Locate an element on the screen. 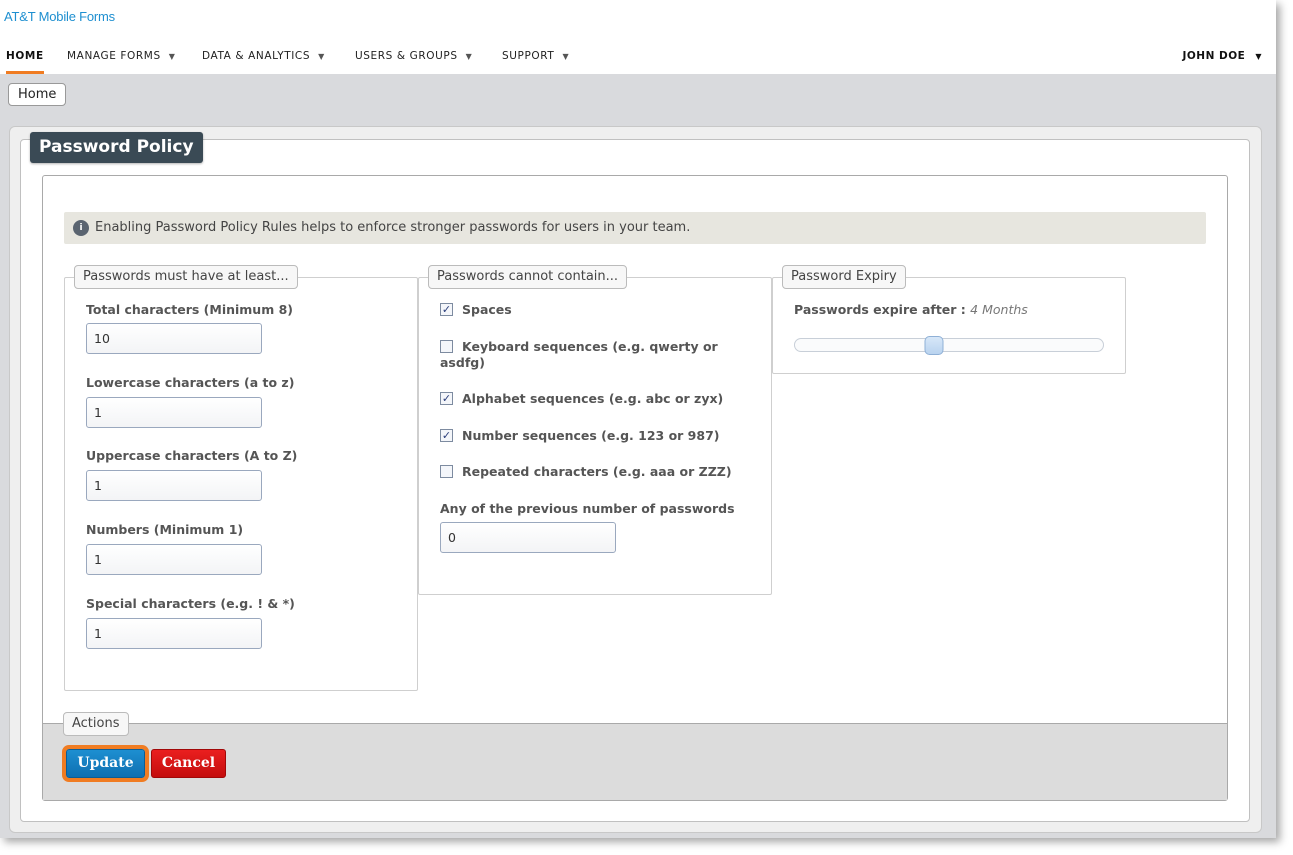 Image resolution: width=1293 pixels, height=855 pixels. lowercase-characters-input is located at coordinates (174, 412).